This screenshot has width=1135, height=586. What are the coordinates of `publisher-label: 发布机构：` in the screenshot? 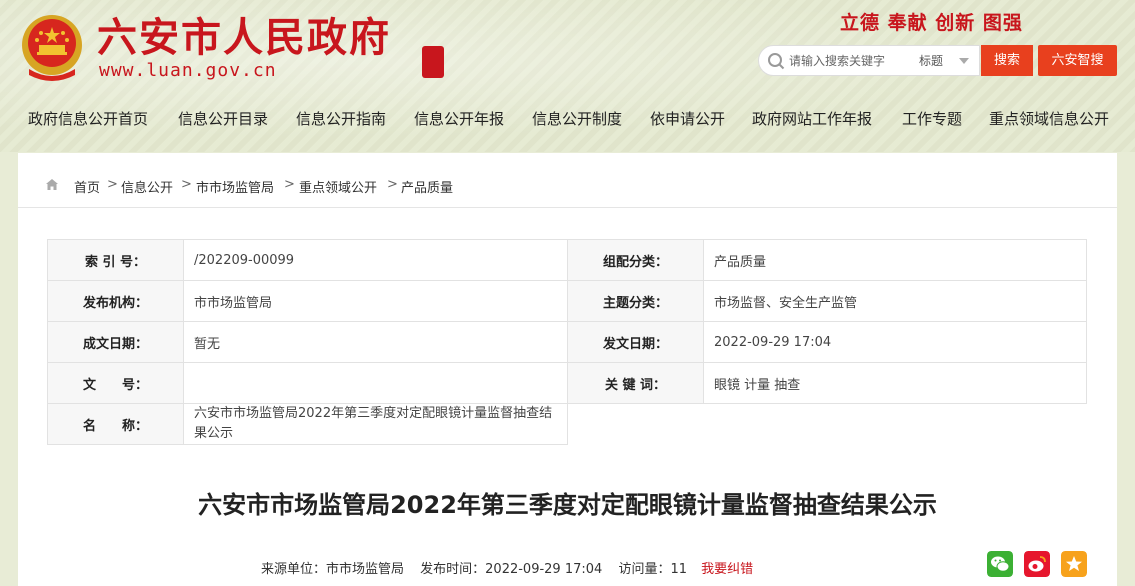 It's located at (115, 301).